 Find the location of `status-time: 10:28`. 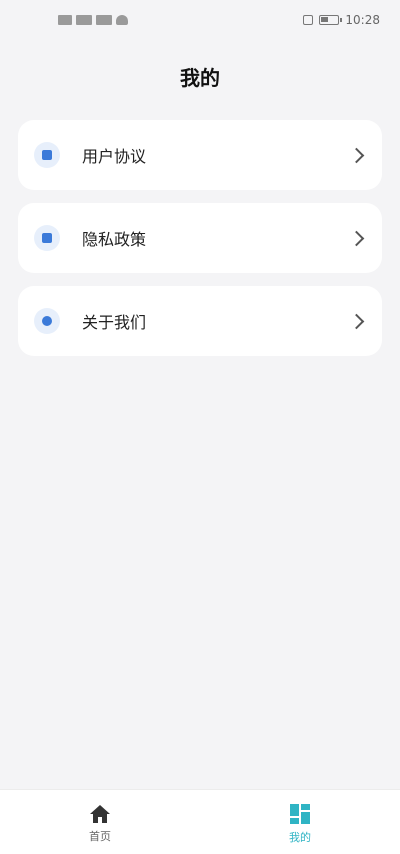

status-time: 10:28 is located at coordinates (362, 20).